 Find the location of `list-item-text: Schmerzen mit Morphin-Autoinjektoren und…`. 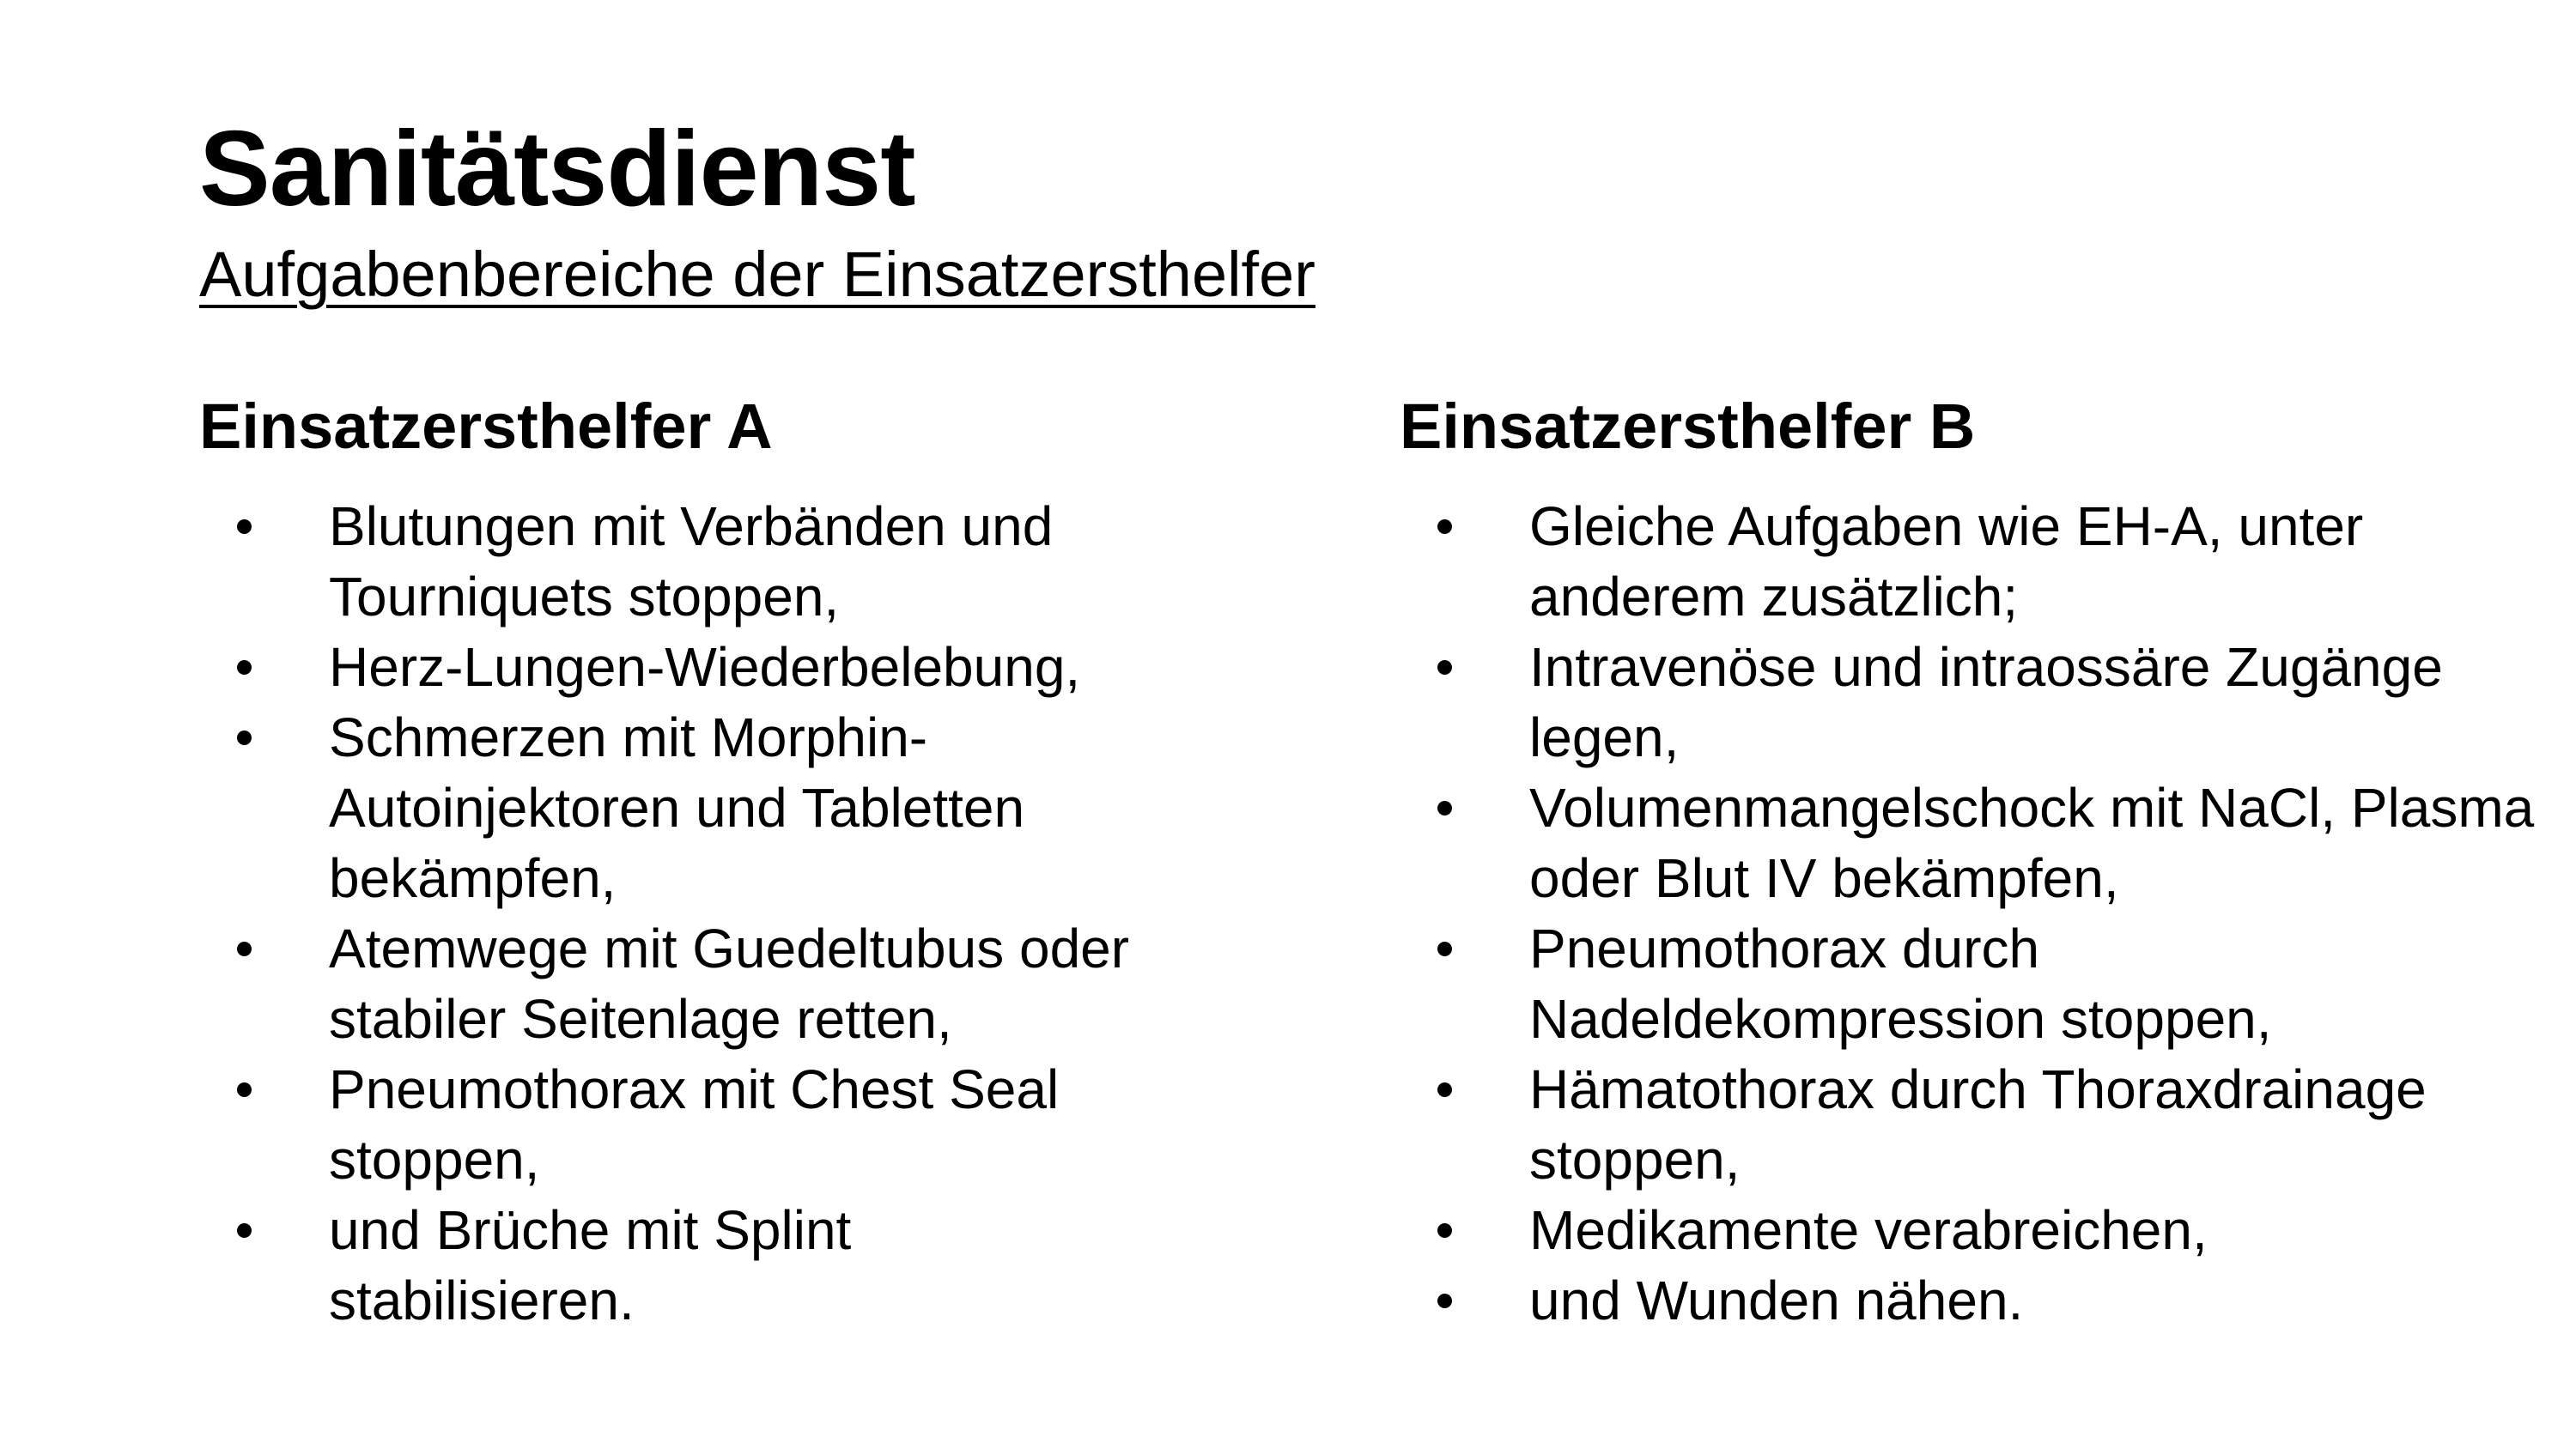

list-item-text: Schmerzen mit Morphin-Autoinjektoren und… is located at coordinates (677, 807).